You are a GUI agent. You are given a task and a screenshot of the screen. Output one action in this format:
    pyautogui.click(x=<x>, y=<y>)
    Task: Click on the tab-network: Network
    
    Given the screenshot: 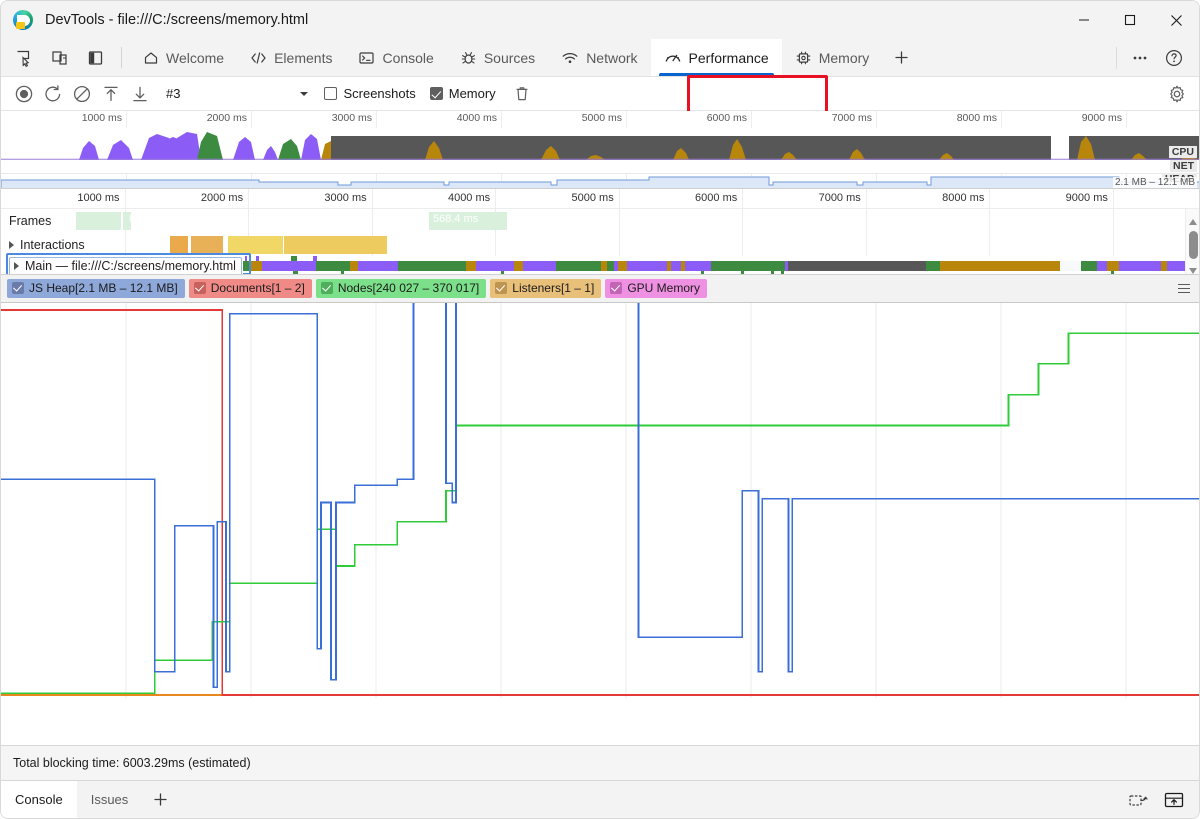 What is the action you would take?
    pyautogui.click(x=599, y=57)
    